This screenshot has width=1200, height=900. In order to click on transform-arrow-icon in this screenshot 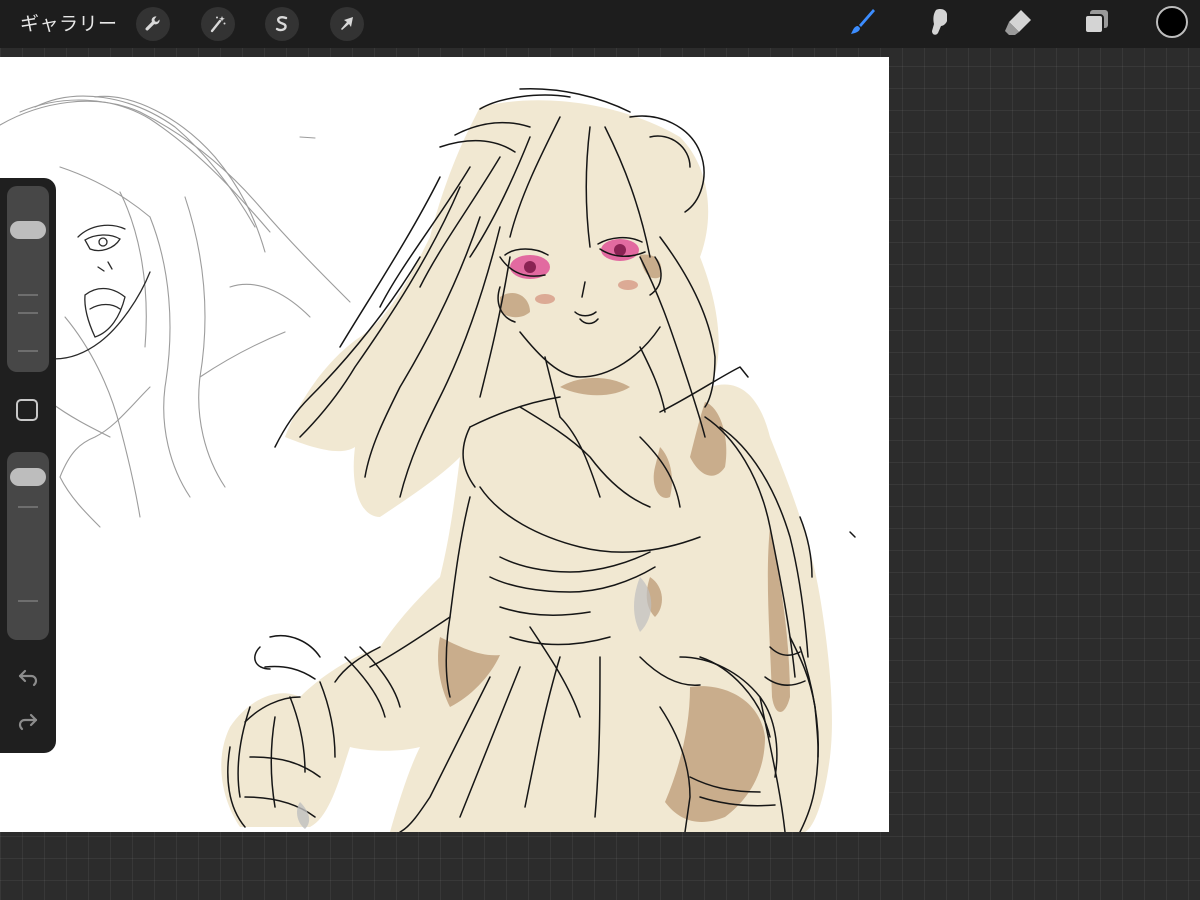, I will do `click(347, 24)`.